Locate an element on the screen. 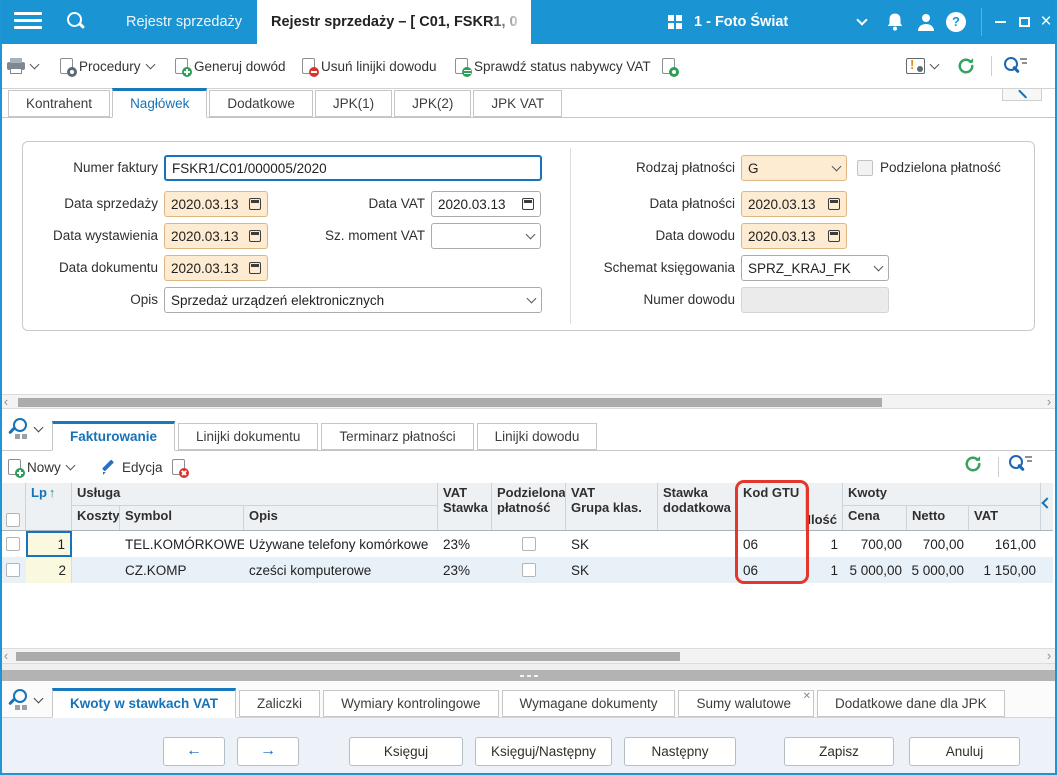 The height and width of the screenshot is (775, 1057). nastepny-button: Następny is located at coordinates (680, 751).